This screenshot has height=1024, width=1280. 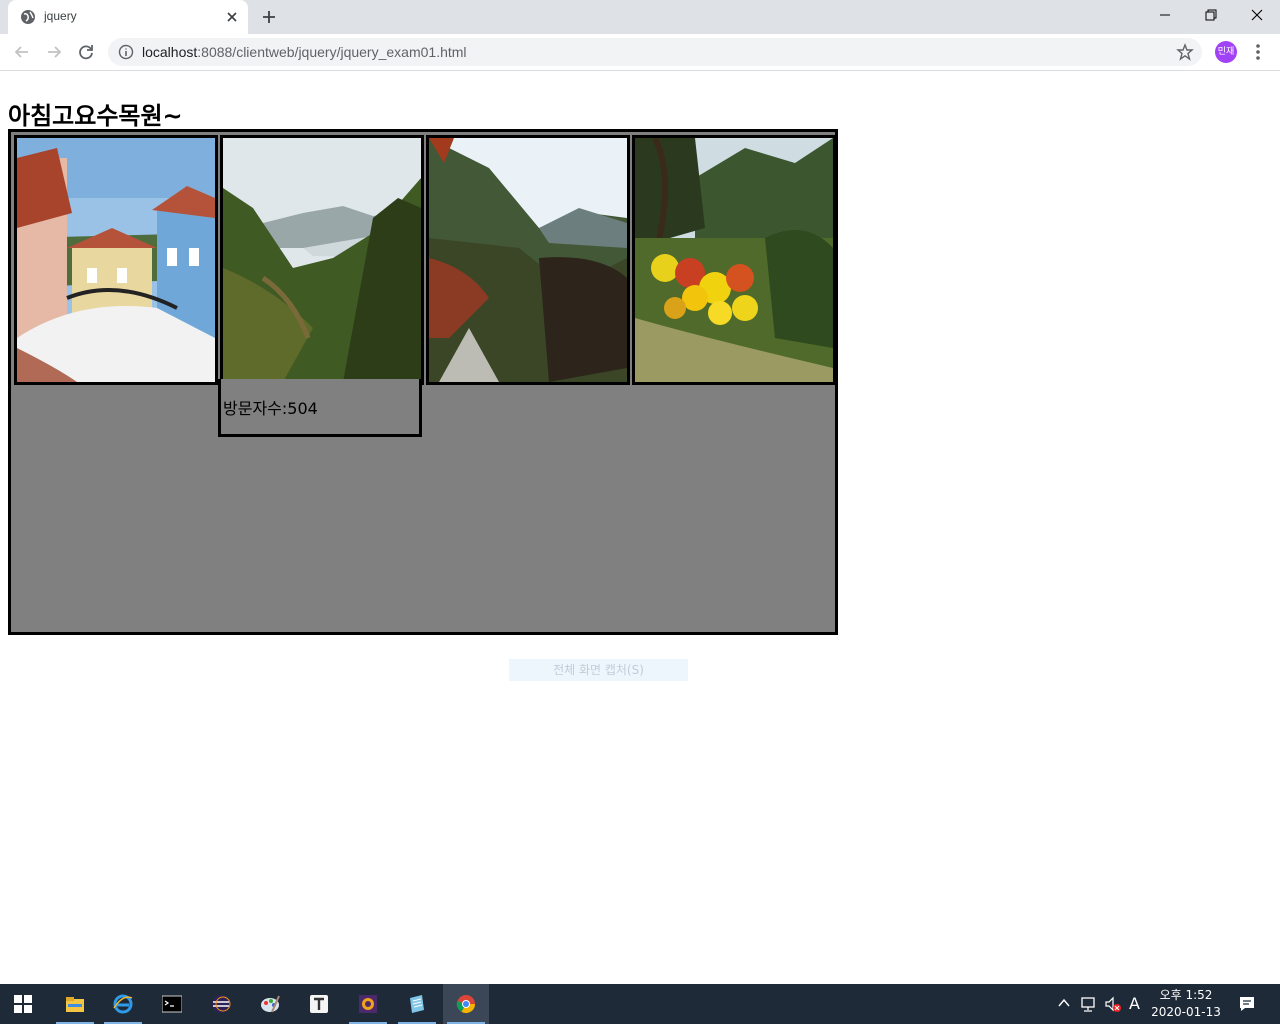 I want to click on sql-tool-icon, so click(x=368, y=1004).